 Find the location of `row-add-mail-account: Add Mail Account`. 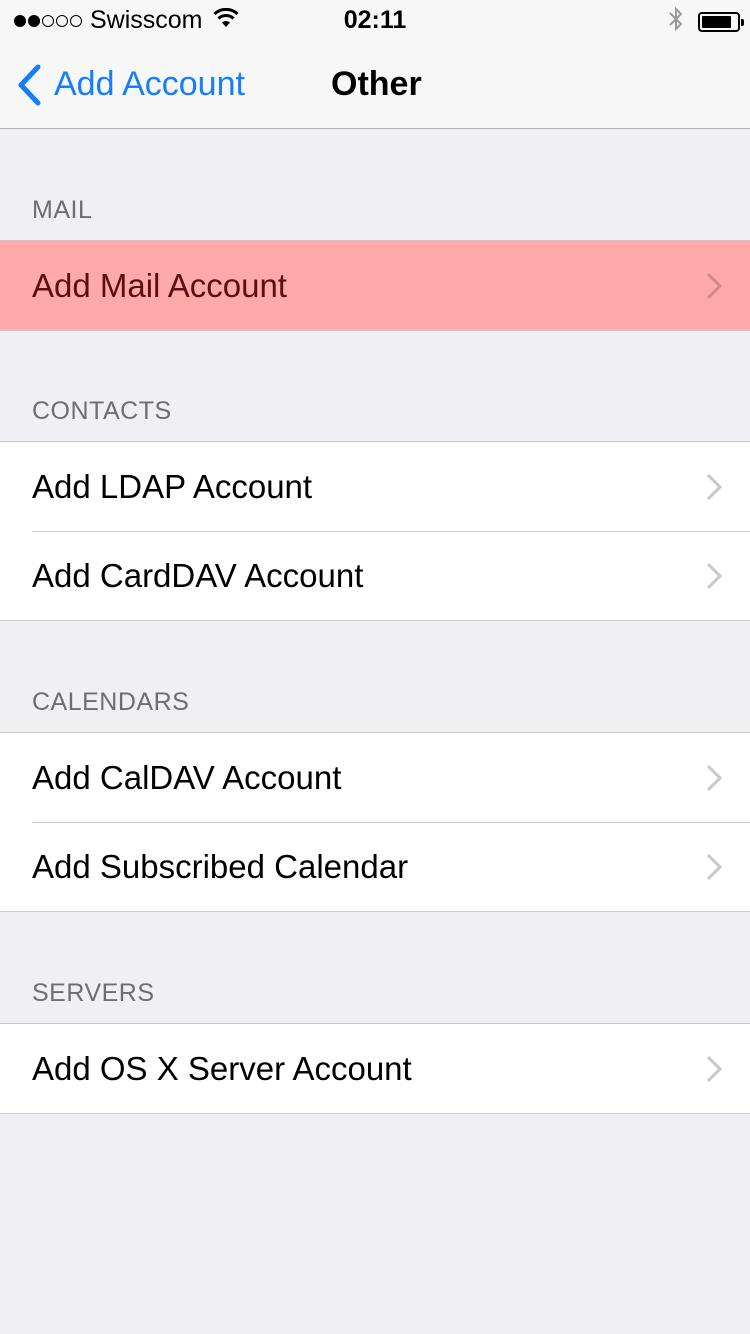

row-add-mail-account: Add Mail Account is located at coordinates (375, 285).